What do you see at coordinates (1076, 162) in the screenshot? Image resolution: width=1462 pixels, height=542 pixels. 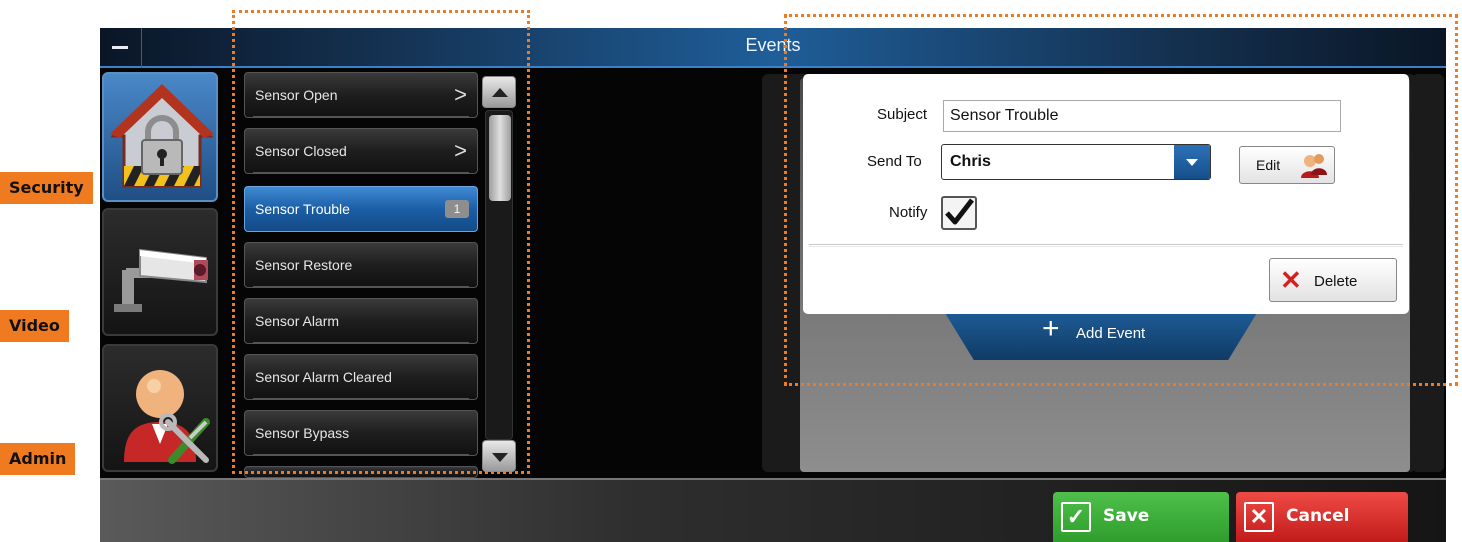 I see `send-to-select: Chris` at bounding box center [1076, 162].